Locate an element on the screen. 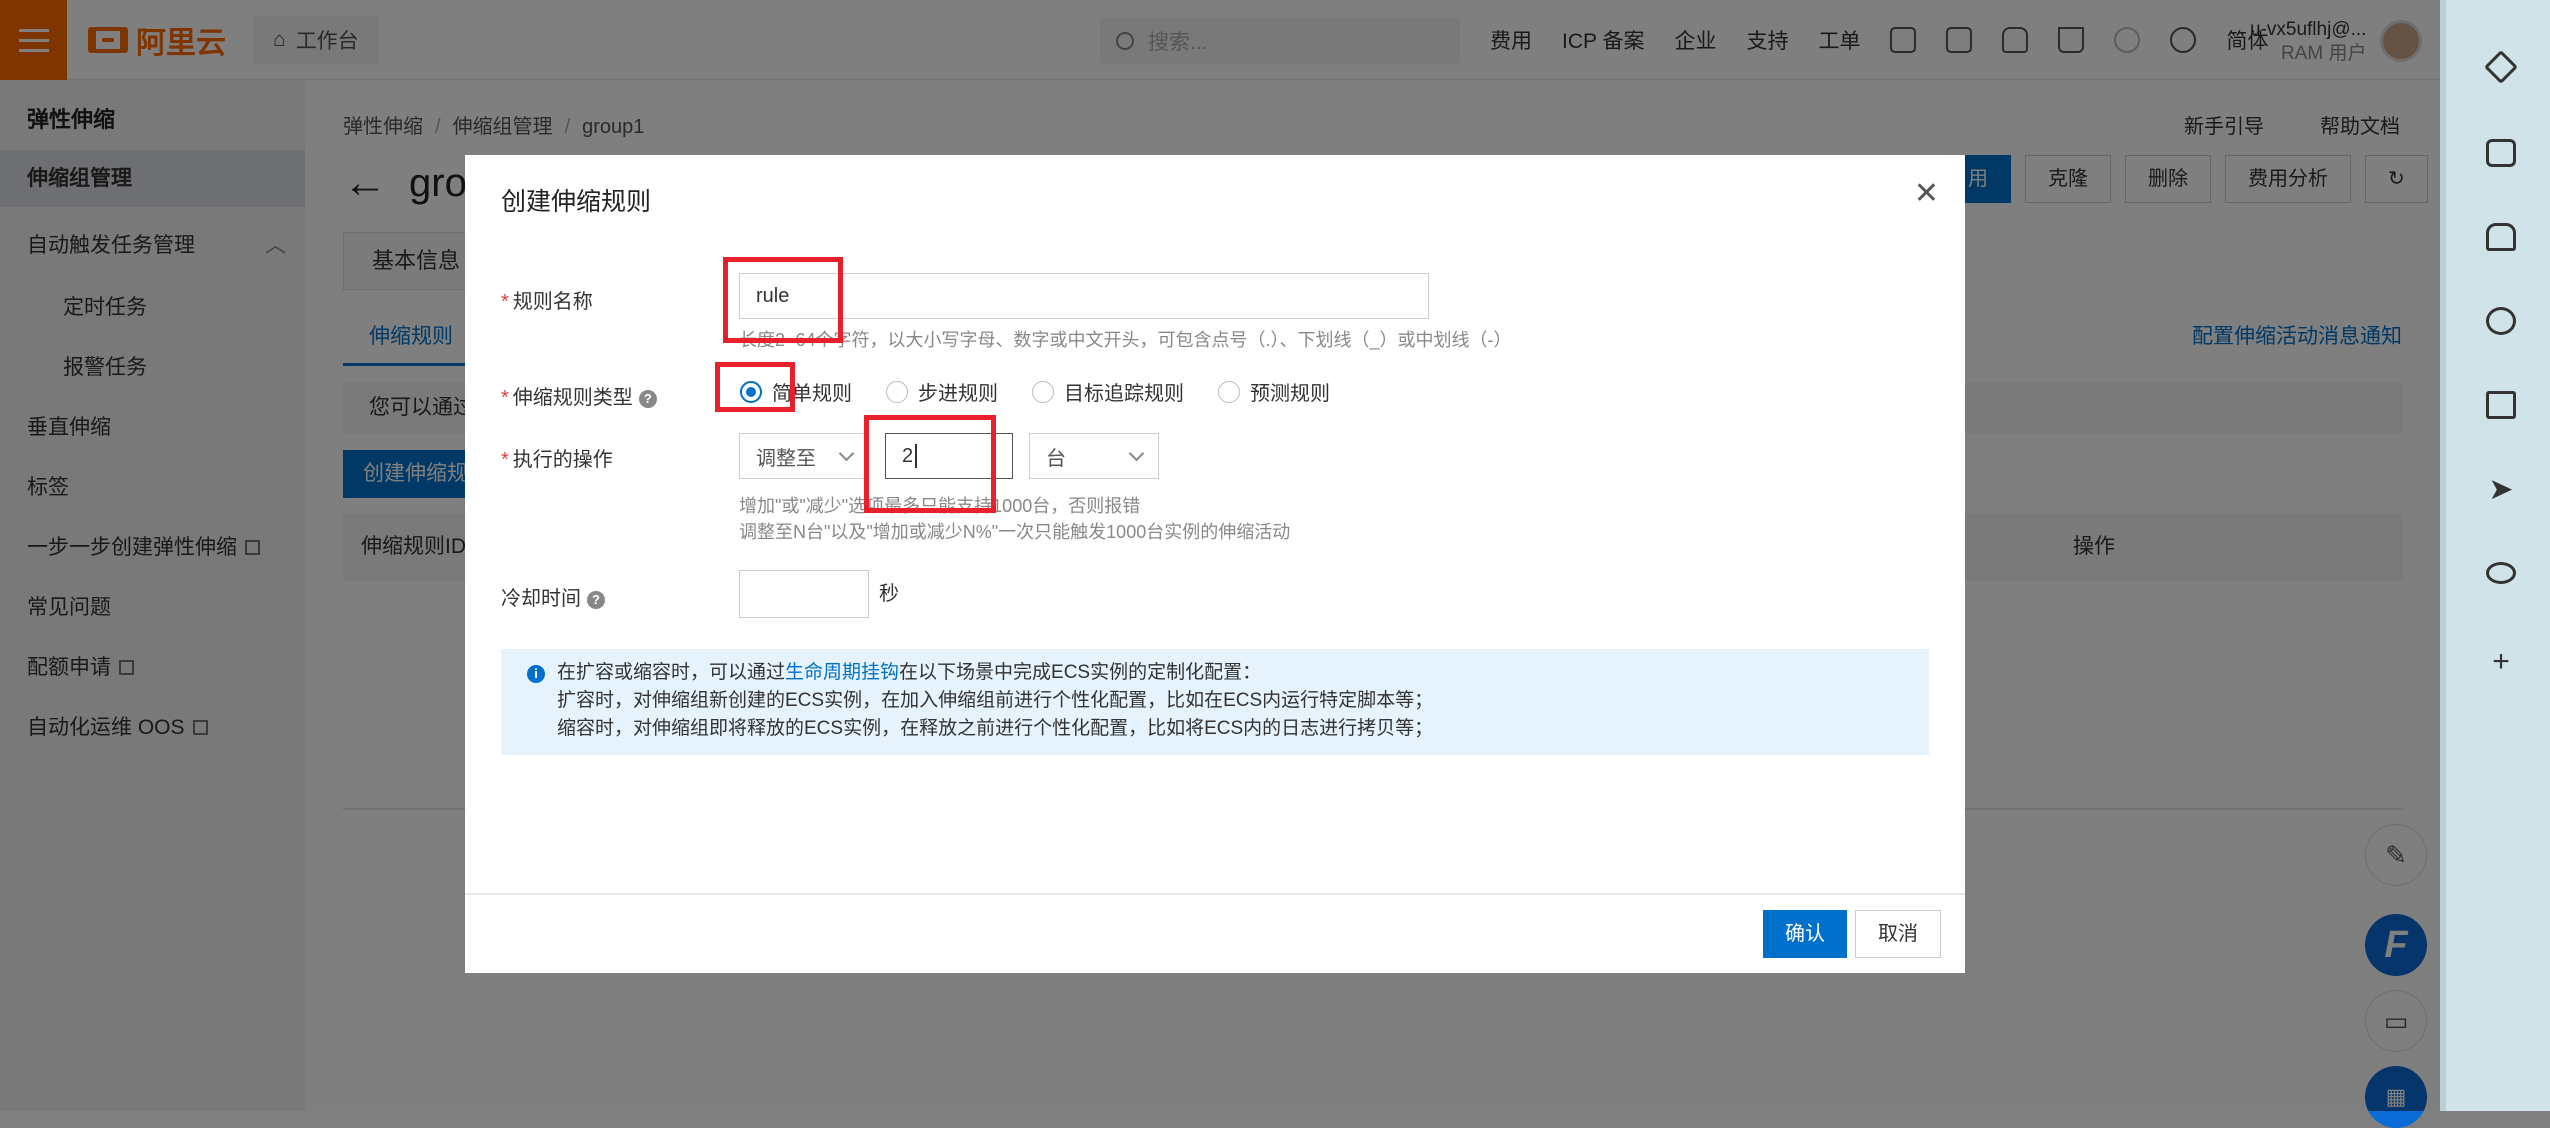 Image resolution: width=2550 pixels, height=1128 pixels. rule-type-label-text: 伸缩规则类型 is located at coordinates (572, 398).